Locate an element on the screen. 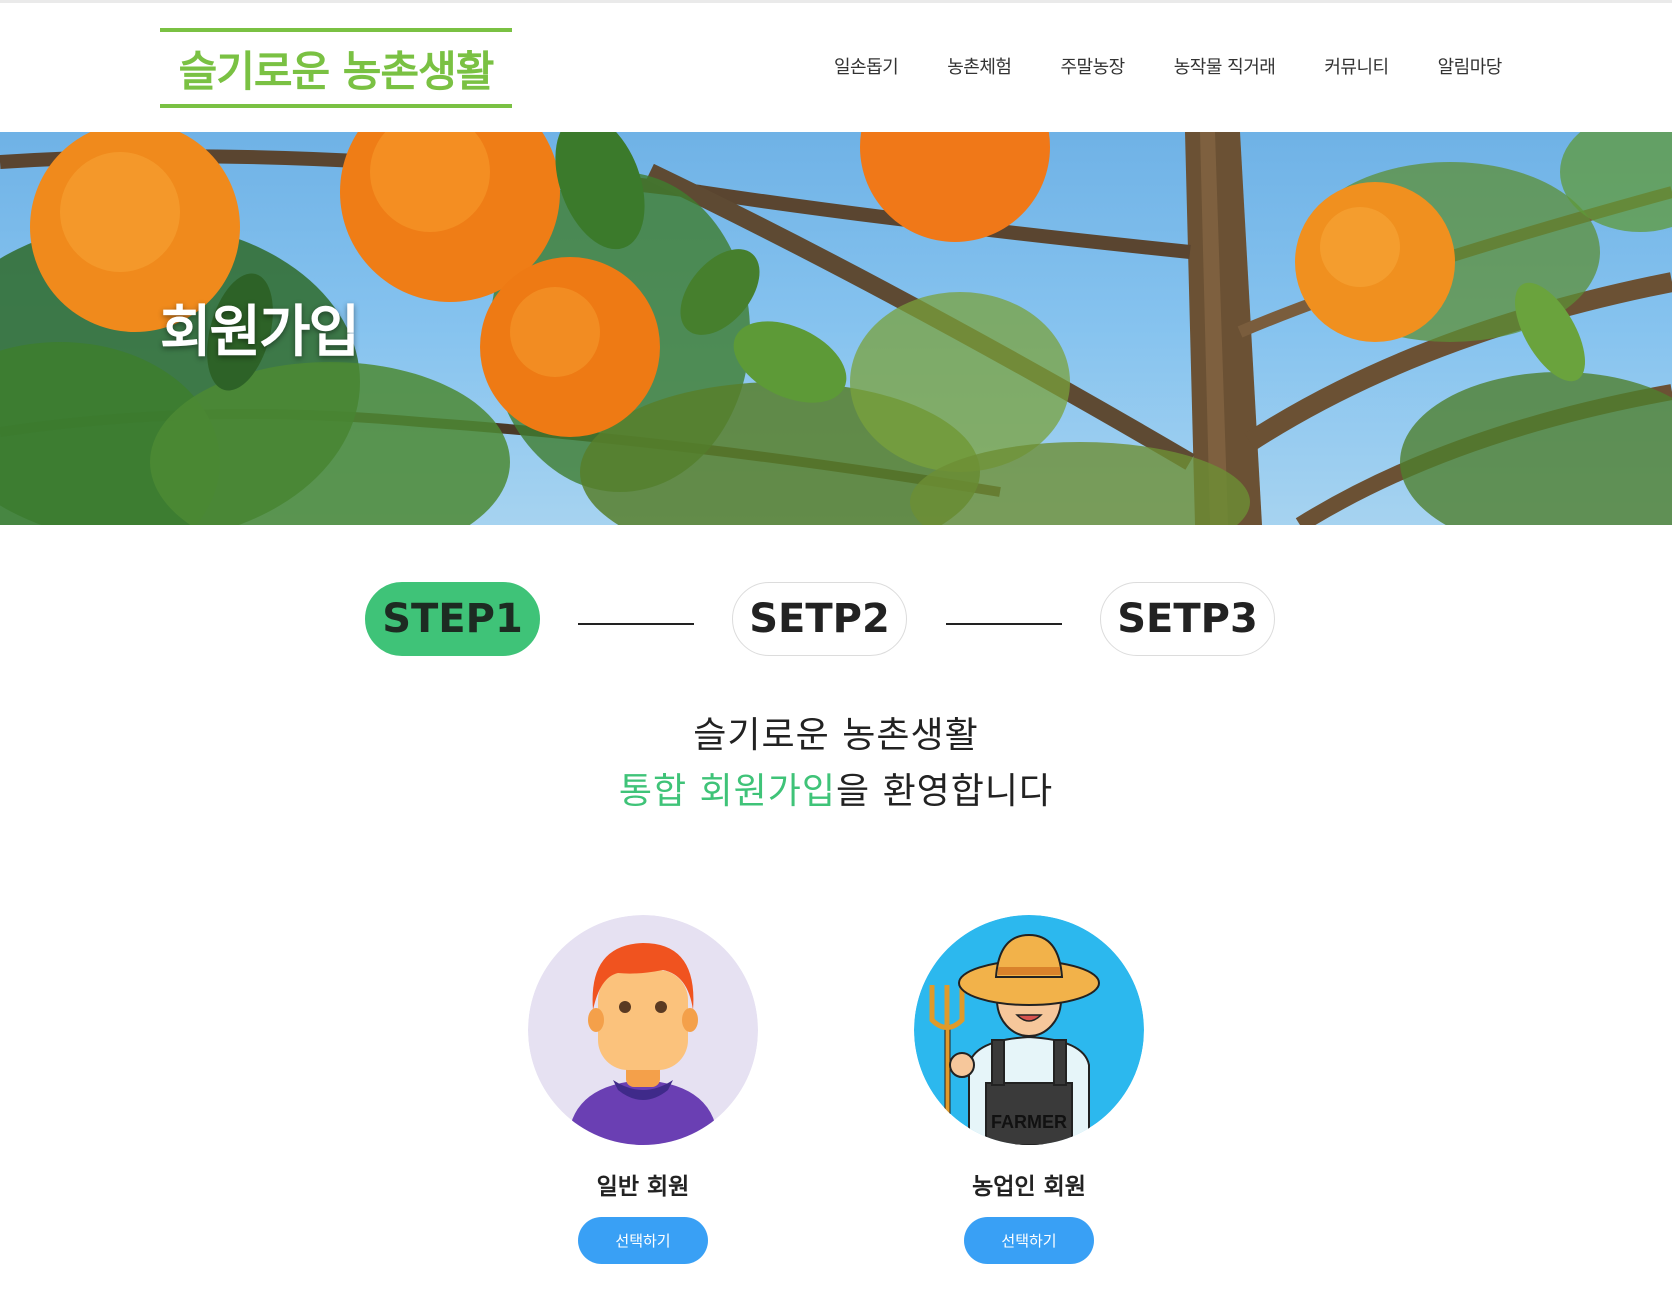 The height and width of the screenshot is (1302, 1672). site-logo: 슬기로운 농촌생활 is located at coordinates (336, 68).